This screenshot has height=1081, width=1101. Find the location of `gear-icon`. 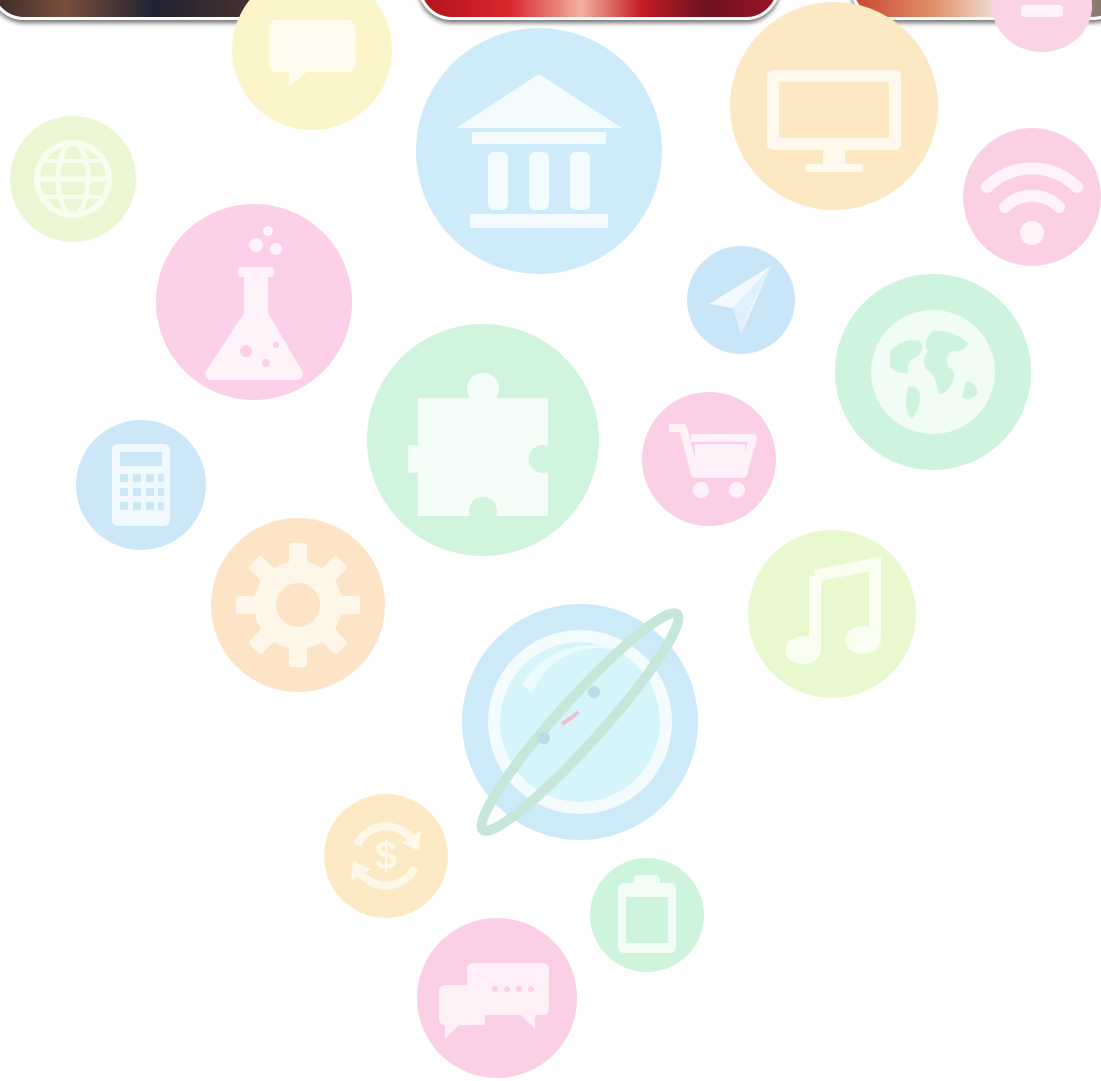

gear-icon is located at coordinates (298, 605).